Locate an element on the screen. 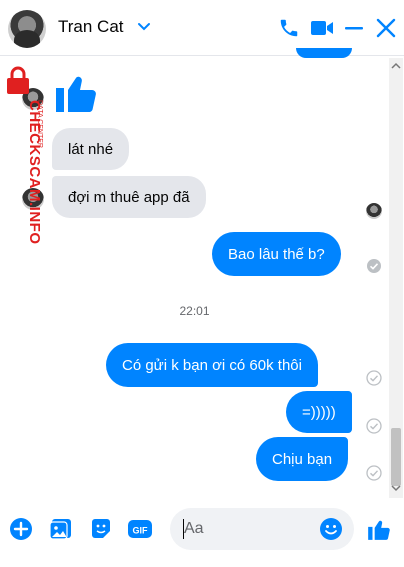 This screenshot has height=567, width=404. plus-icon is located at coordinates (21, 529).